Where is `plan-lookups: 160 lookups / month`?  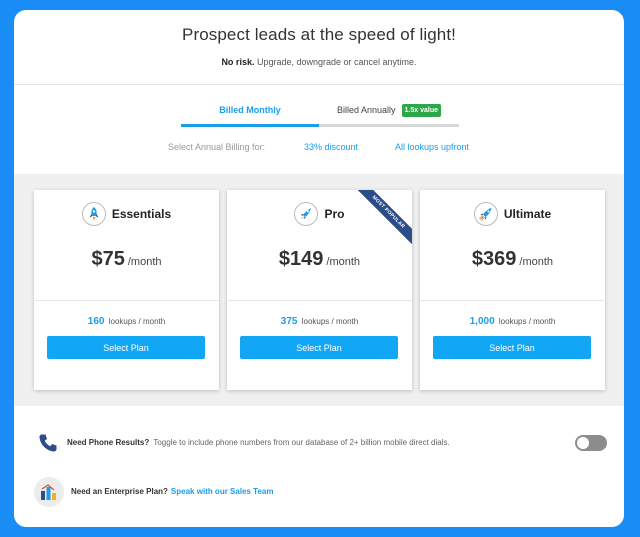 plan-lookups: 160 lookups / month is located at coordinates (126, 321).